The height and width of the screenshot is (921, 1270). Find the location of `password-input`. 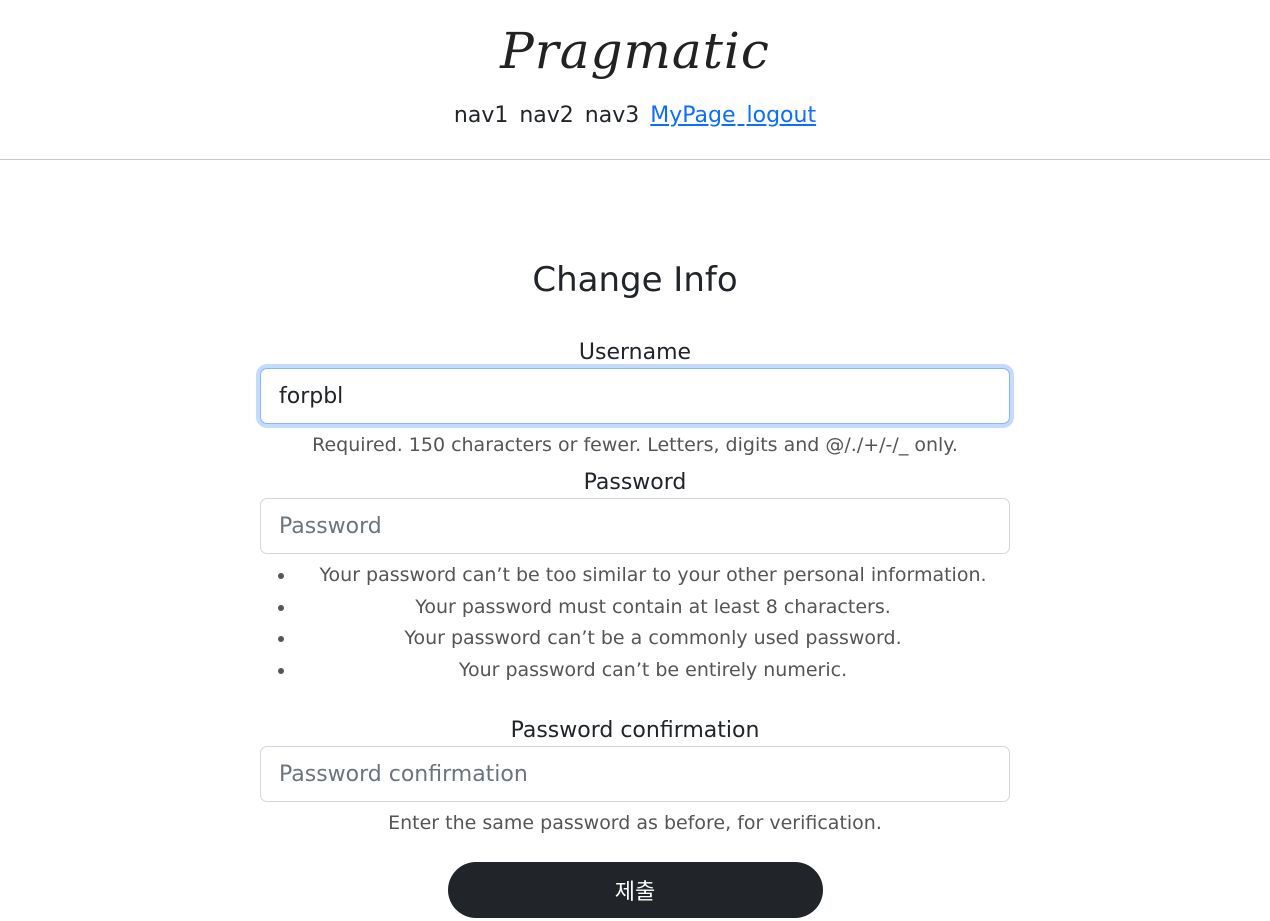

password-input is located at coordinates (635, 526).